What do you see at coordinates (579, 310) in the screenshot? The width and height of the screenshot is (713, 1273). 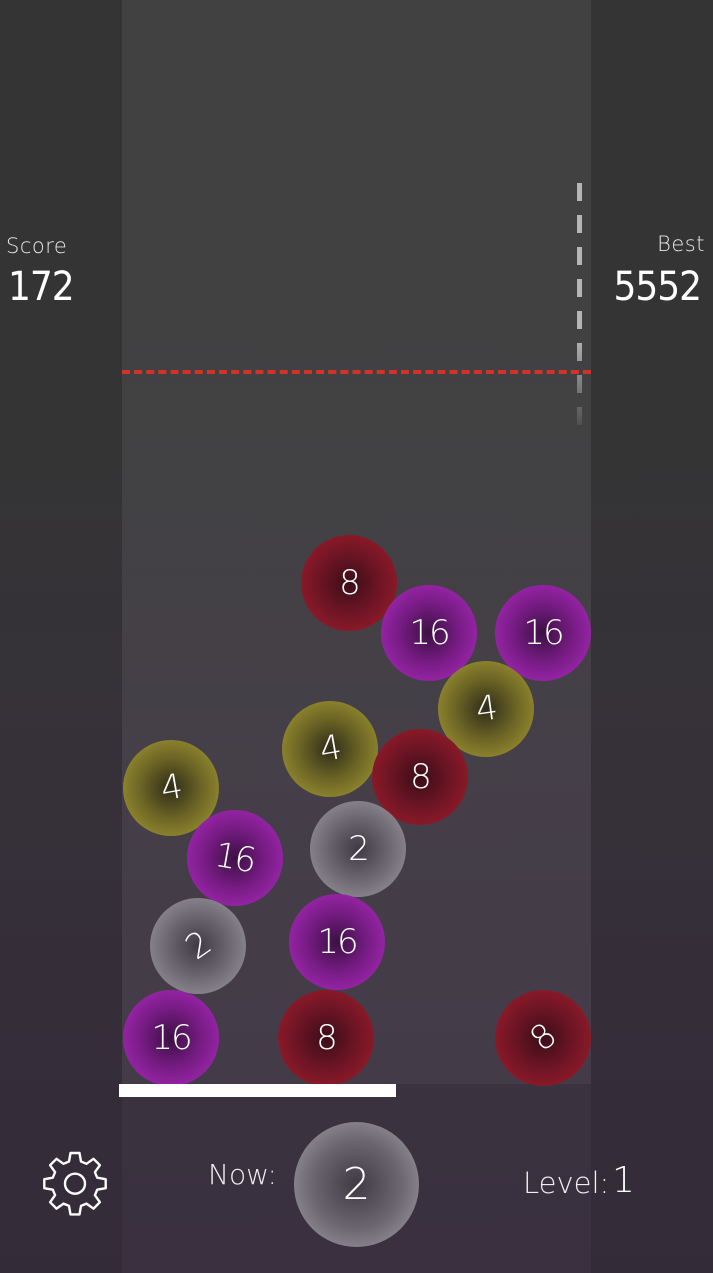 I see `height-gauge` at bounding box center [579, 310].